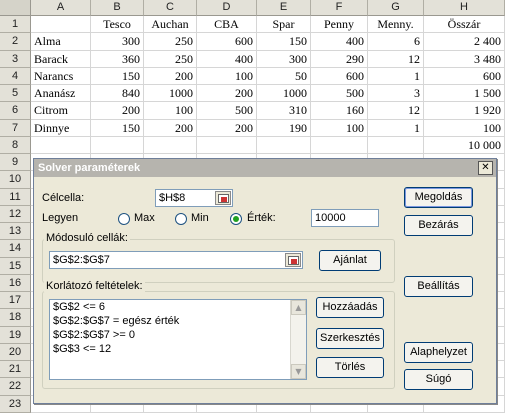 This screenshot has height=413, width=505. I want to click on sheet-cell: CBA, so click(227, 25).